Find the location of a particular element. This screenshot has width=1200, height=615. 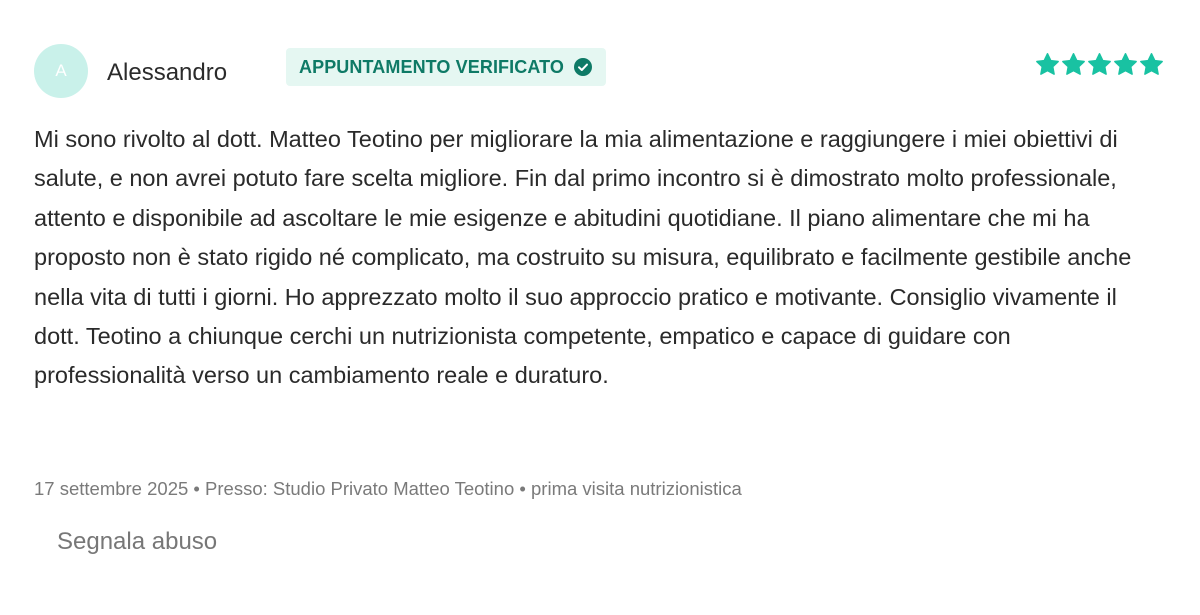

reviewer-name: Alessandro is located at coordinates (167, 72).